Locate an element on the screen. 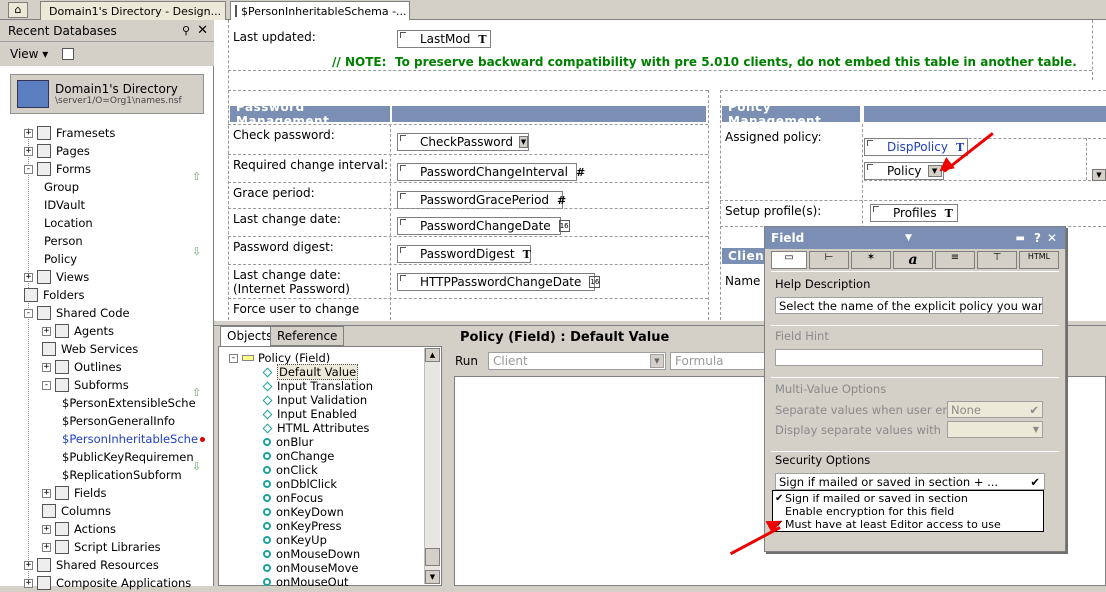 The width and height of the screenshot is (1106, 592). tab-hide-when-icon: ⊤ is located at coordinates (997, 260).